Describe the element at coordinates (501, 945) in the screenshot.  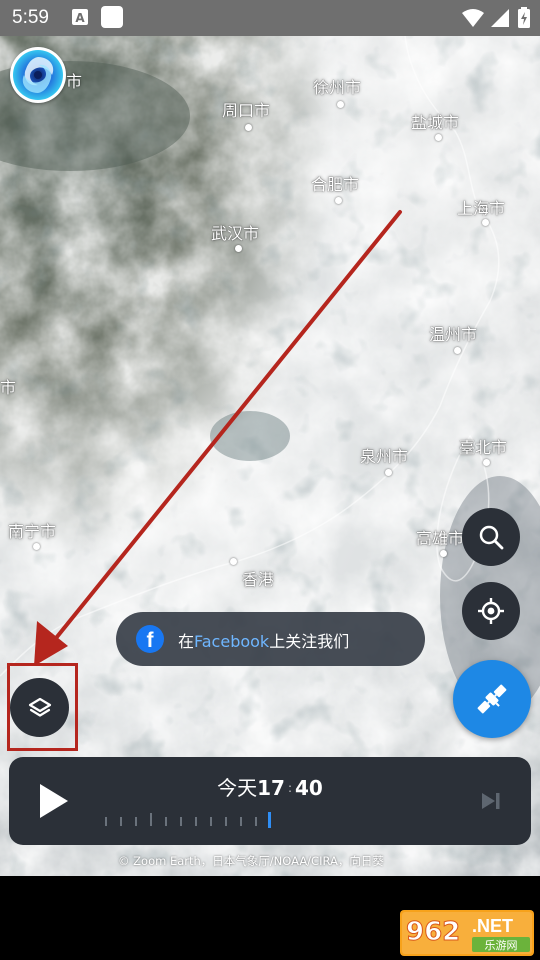
I see `svg-text: 乐游网` at that location.